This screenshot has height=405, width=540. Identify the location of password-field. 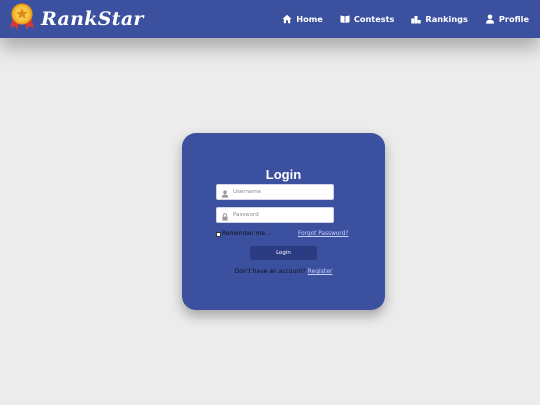
(275, 215).